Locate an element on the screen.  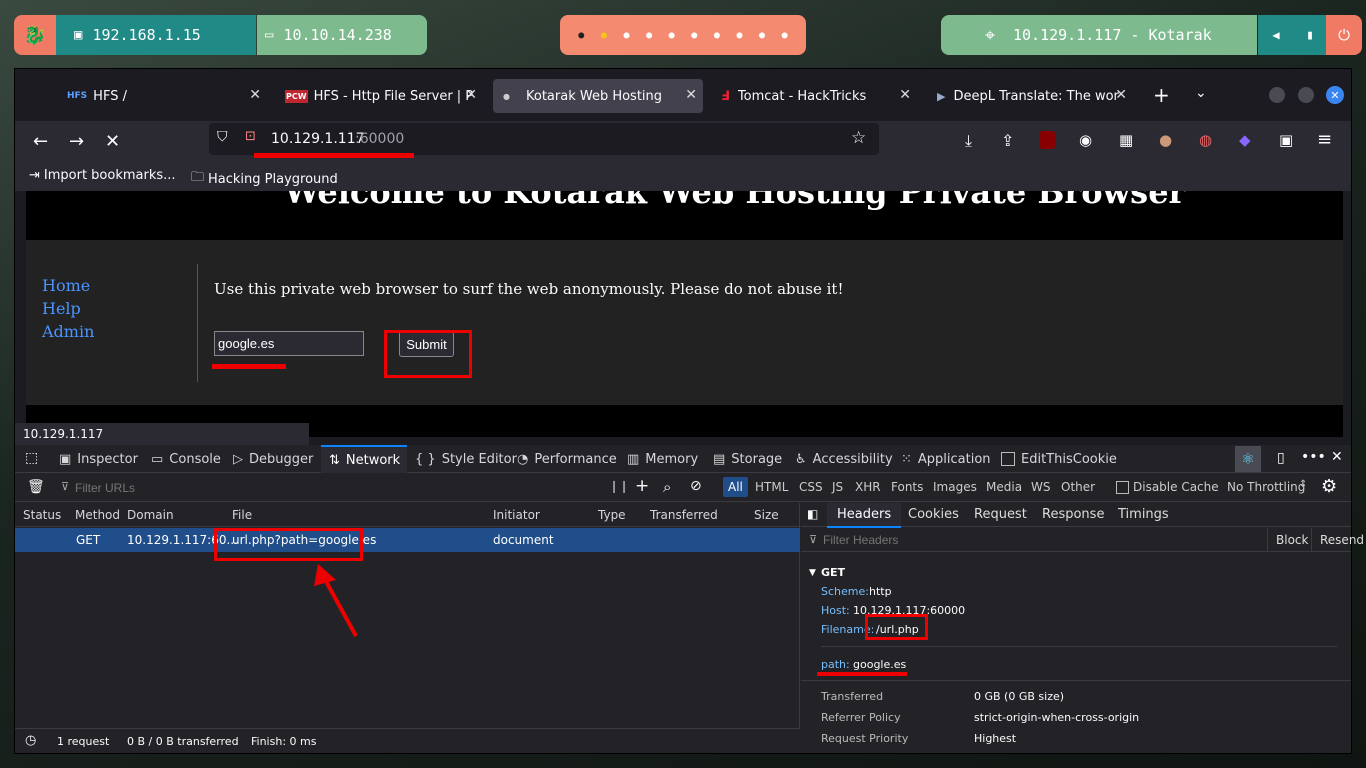
block-icon: ⊘ is located at coordinates (696, 486).